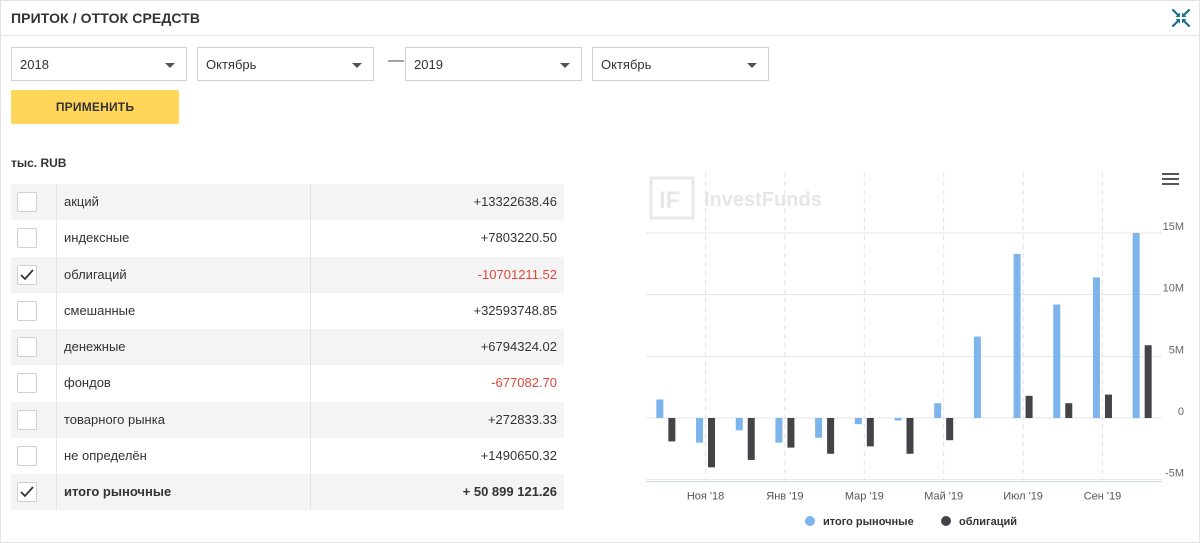 The image size is (1200, 543). I want to click on widget-title: ПРИТОК / ОТТОК СРЕДСТВ, so click(106, 18).